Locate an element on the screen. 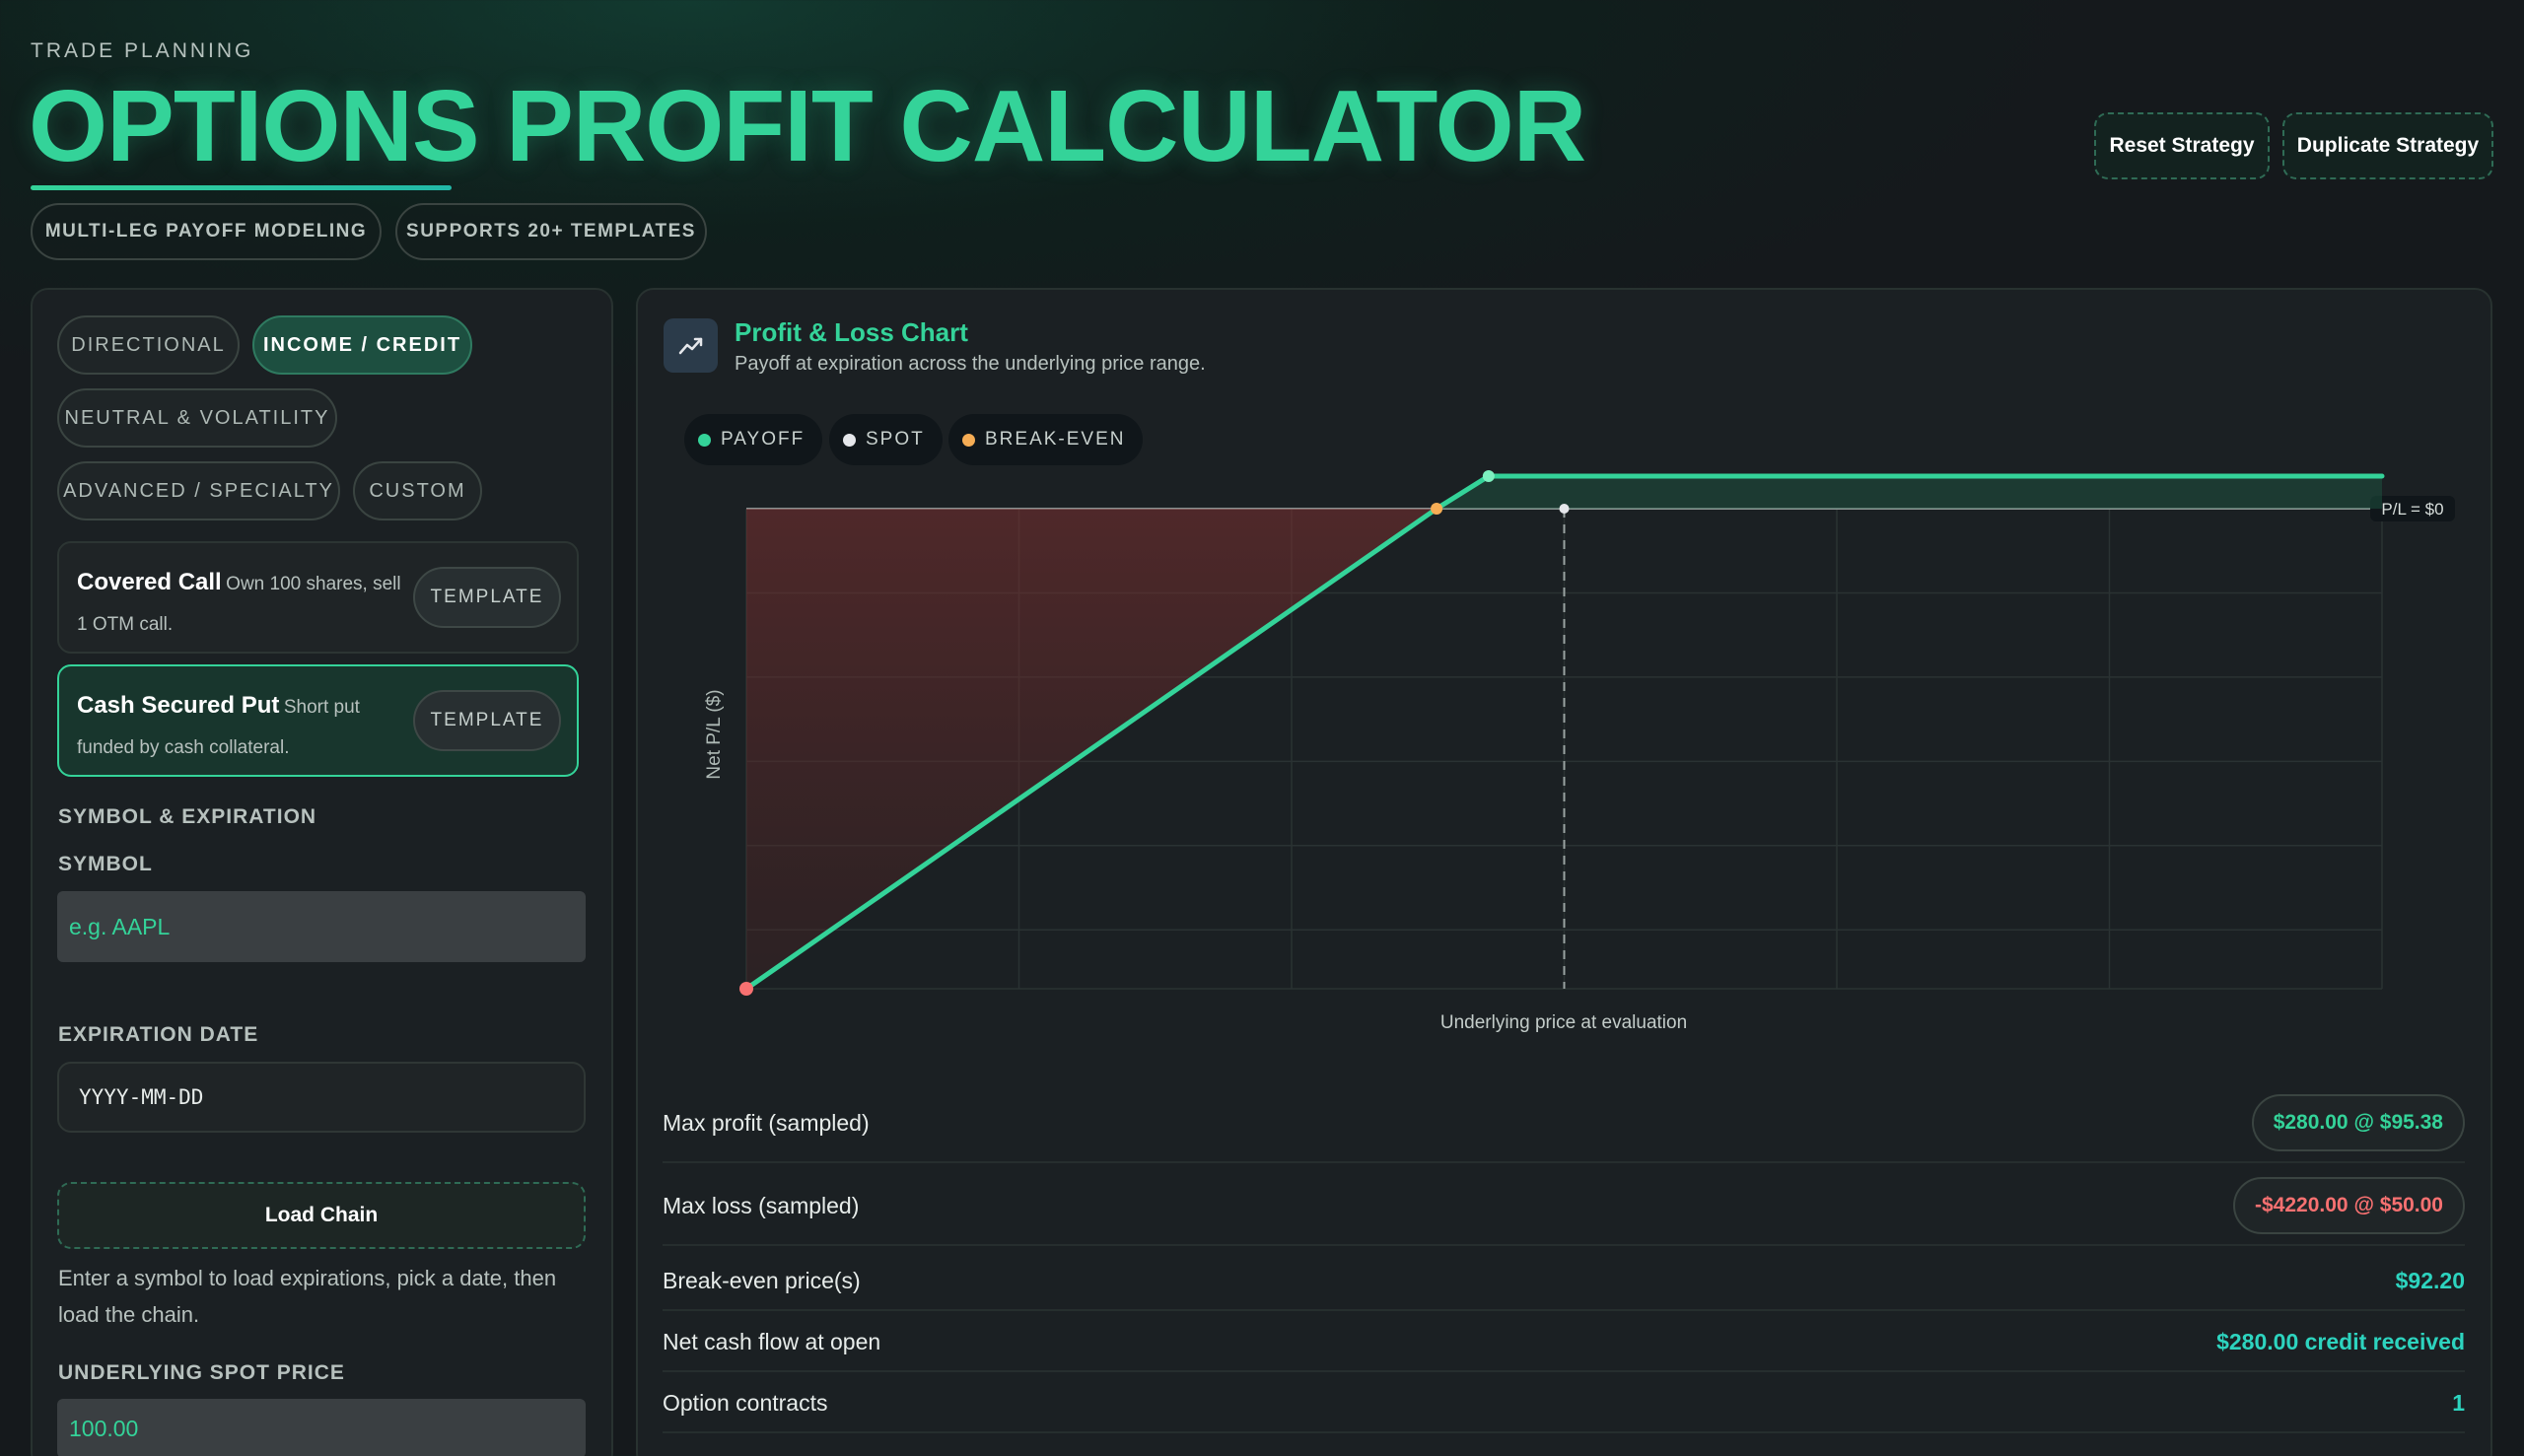 This screenshot has height=1456, width=2524. option-contracts-value: 1 is located at coordinates (2458, 1403).